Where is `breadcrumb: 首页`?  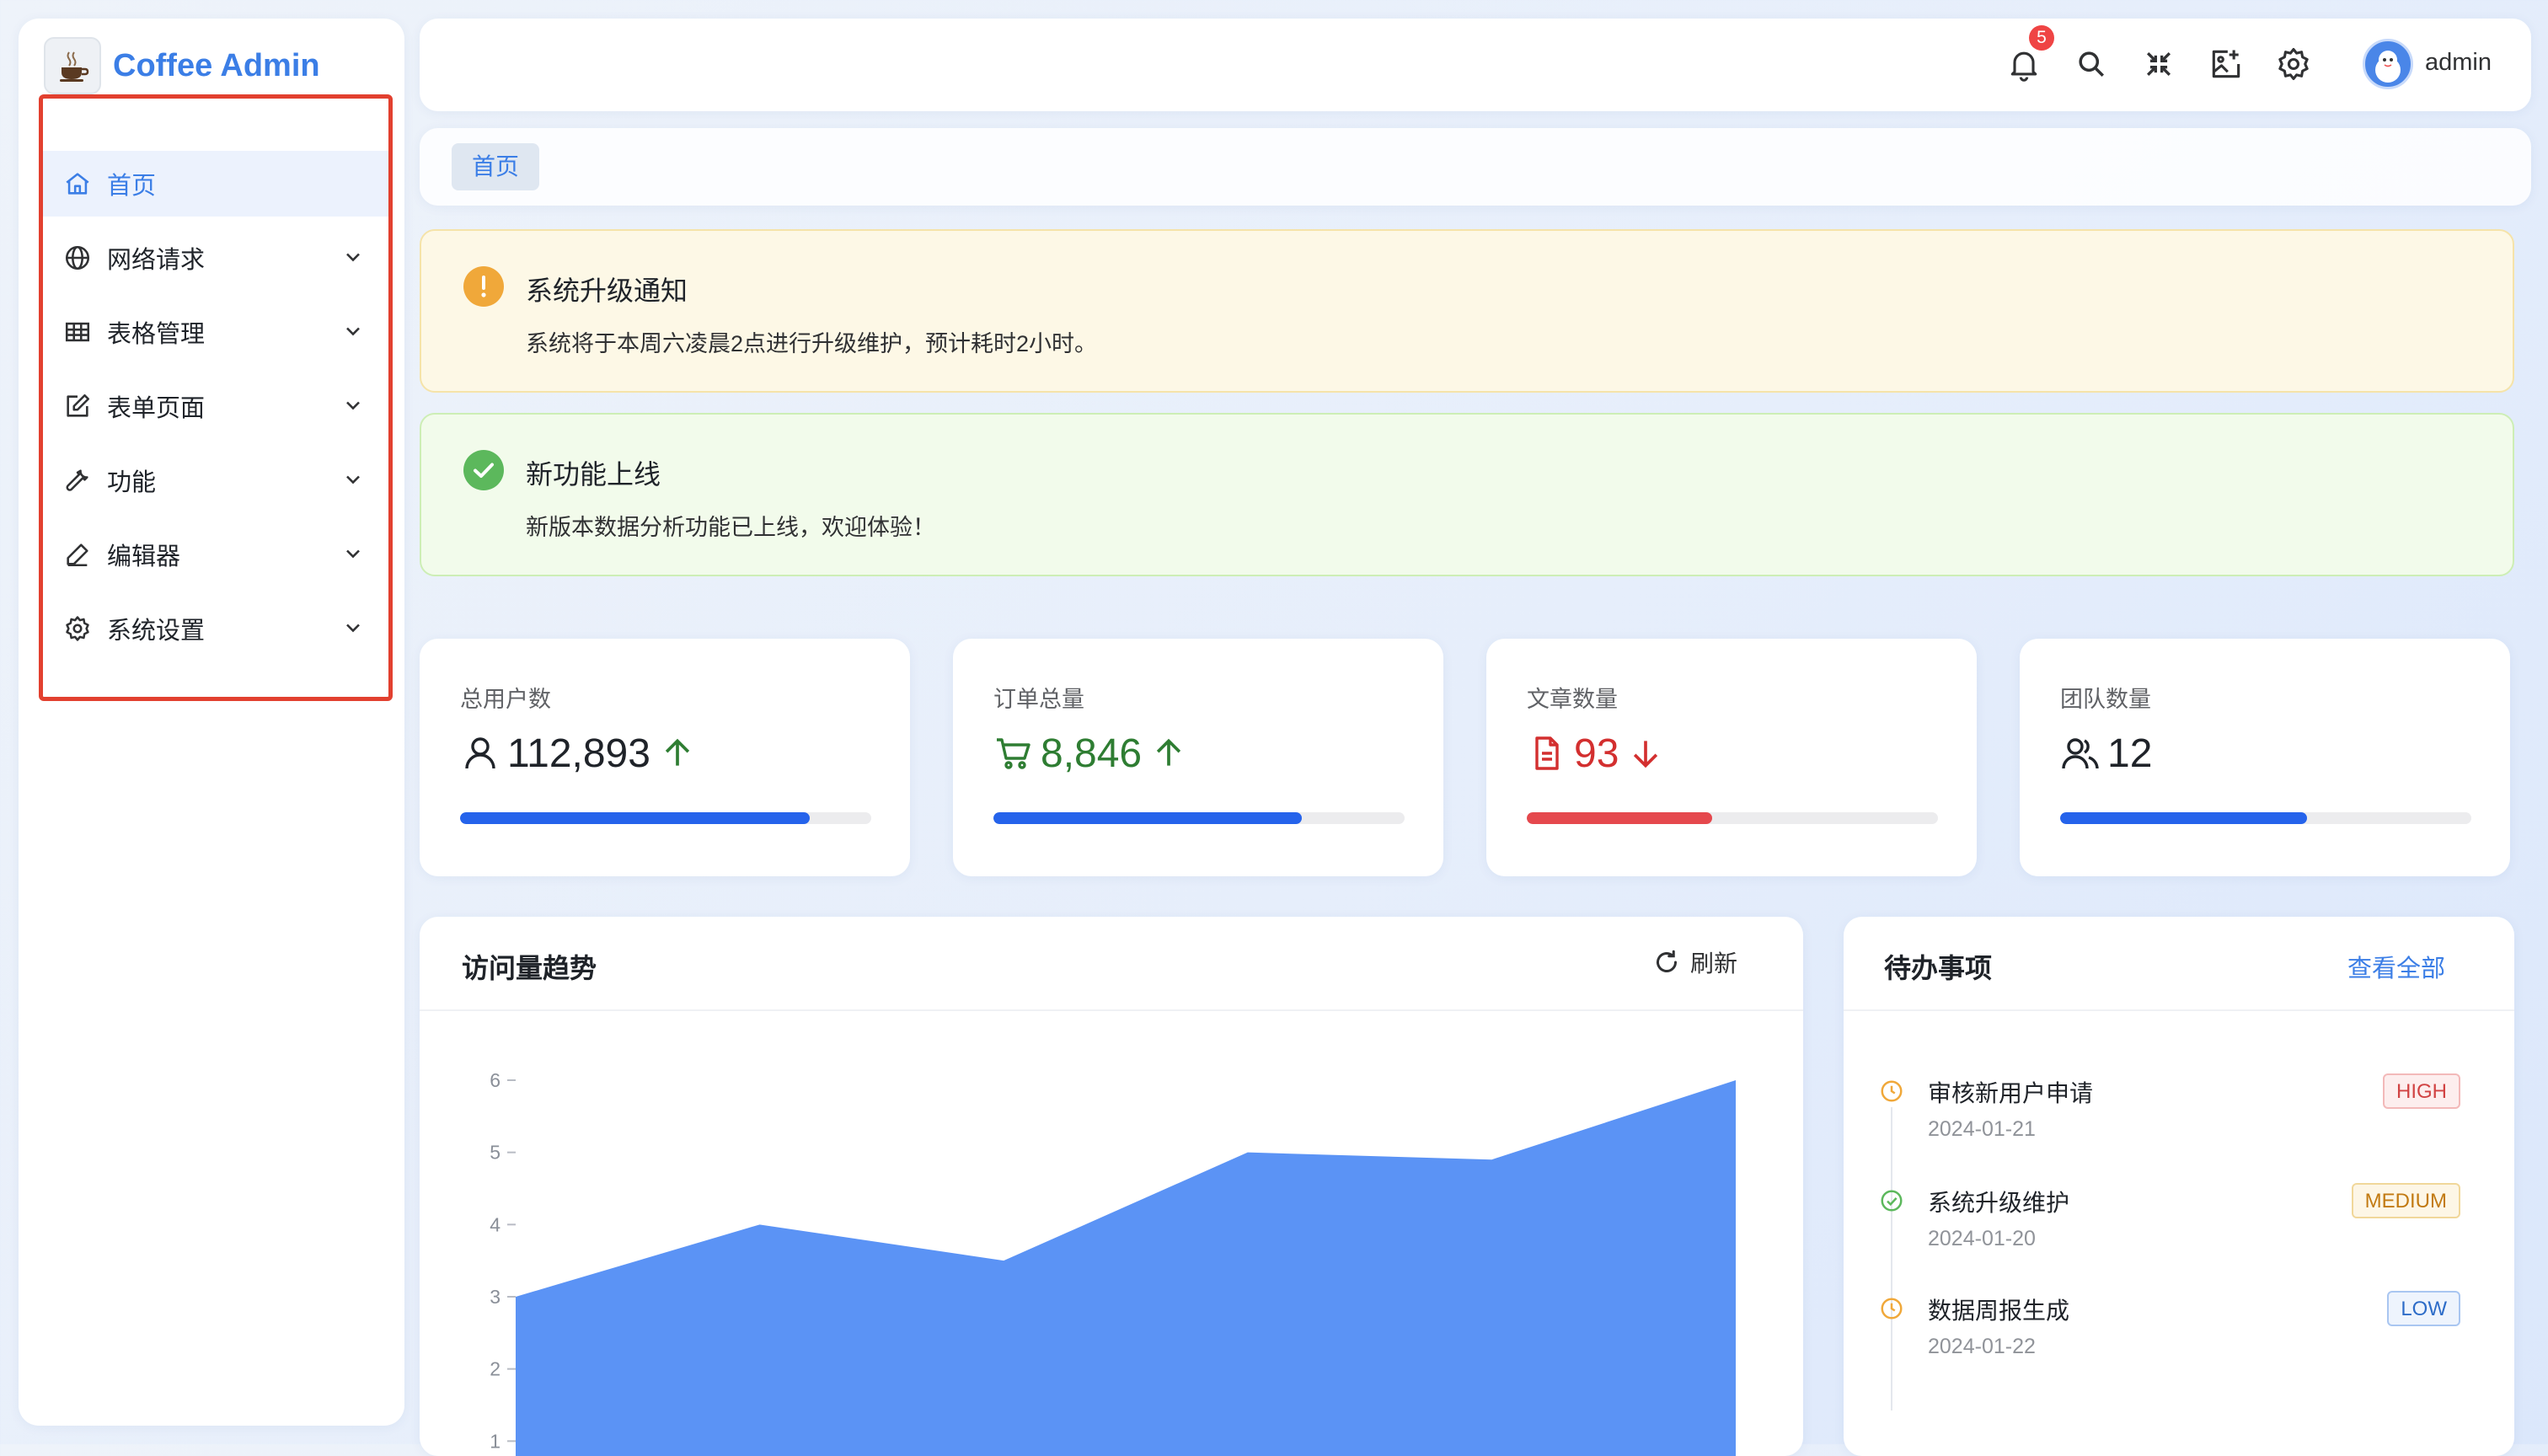
breadcrumb: 首页 is located at coordinates (1475, 167).